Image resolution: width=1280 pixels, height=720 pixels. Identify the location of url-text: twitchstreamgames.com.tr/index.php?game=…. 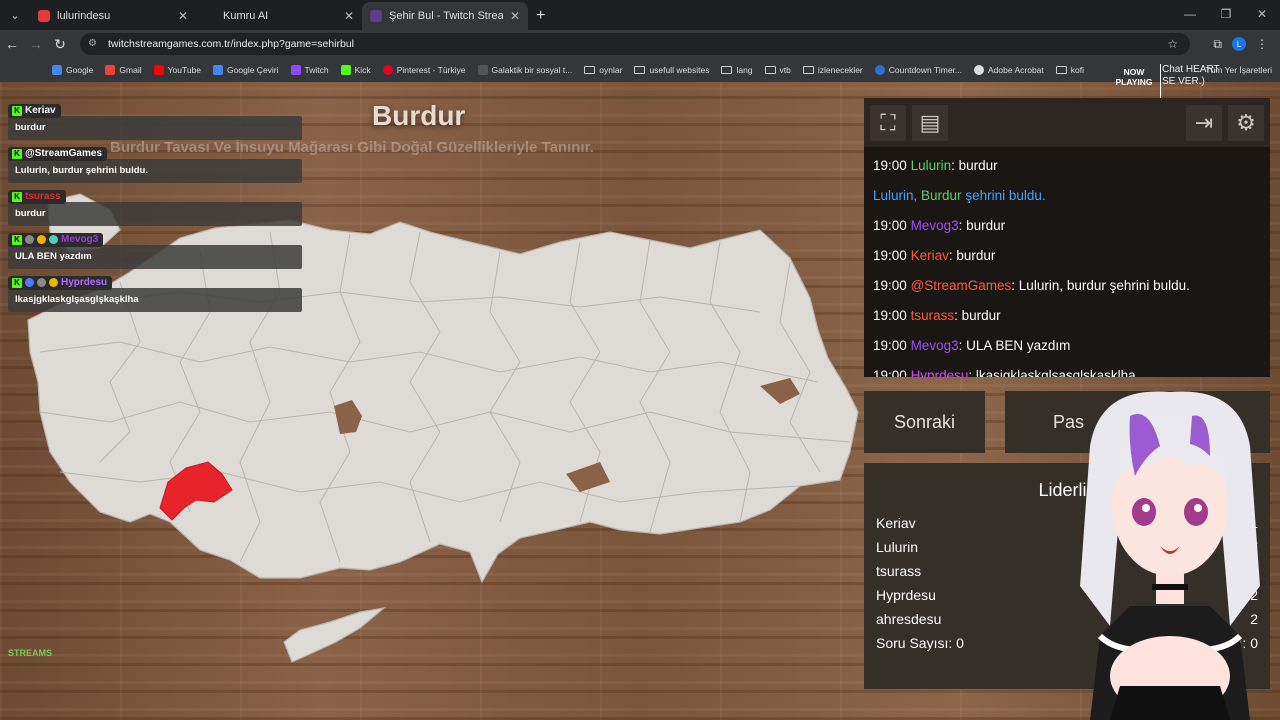
(231, 44).